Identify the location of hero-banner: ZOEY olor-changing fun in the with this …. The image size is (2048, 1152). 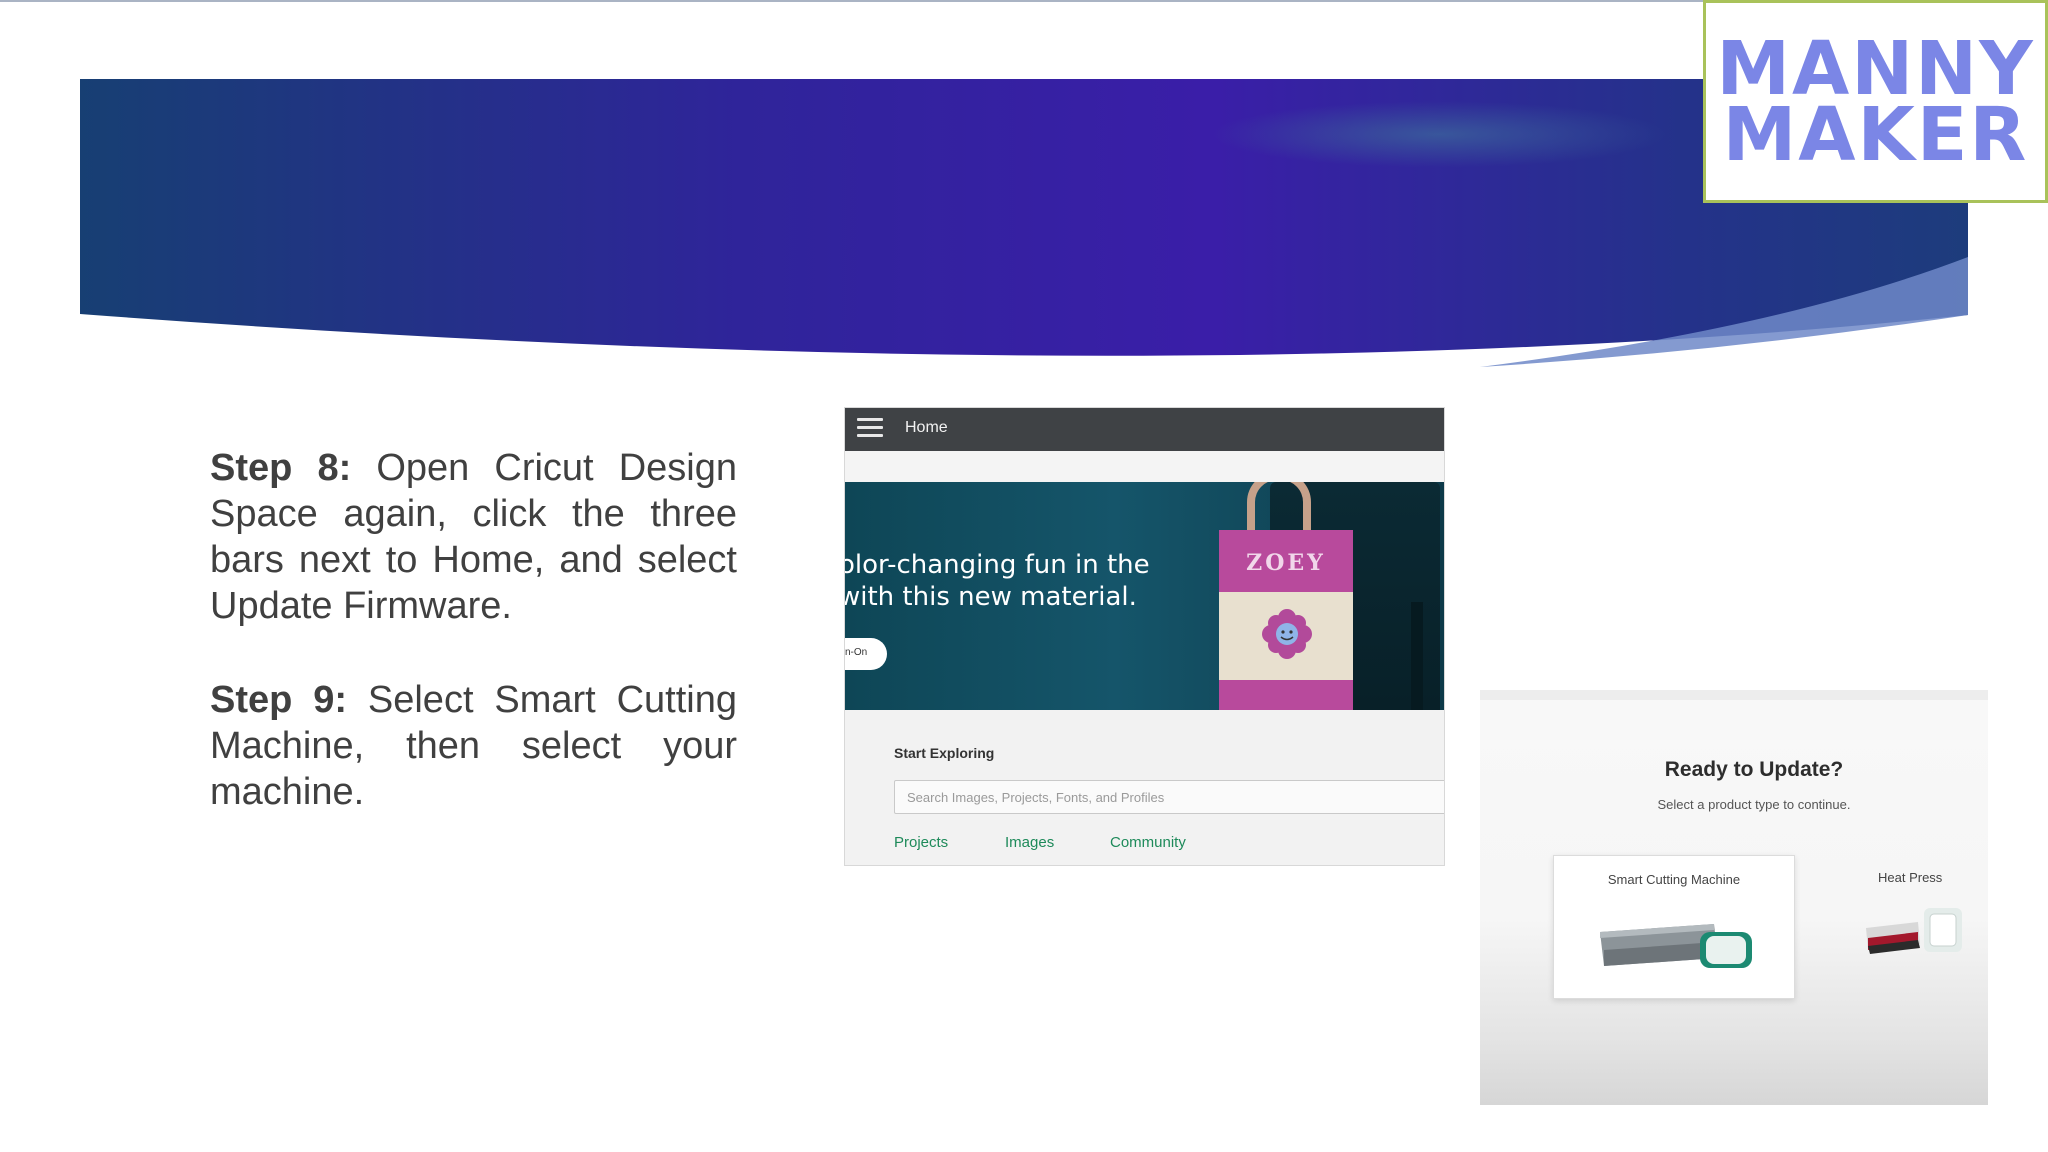
(1144, 596).